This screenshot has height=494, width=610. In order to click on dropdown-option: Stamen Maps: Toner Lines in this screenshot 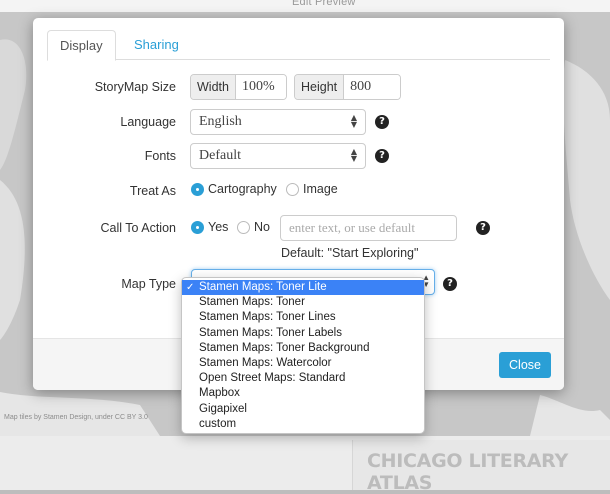, I will do `click(303, 317)`.